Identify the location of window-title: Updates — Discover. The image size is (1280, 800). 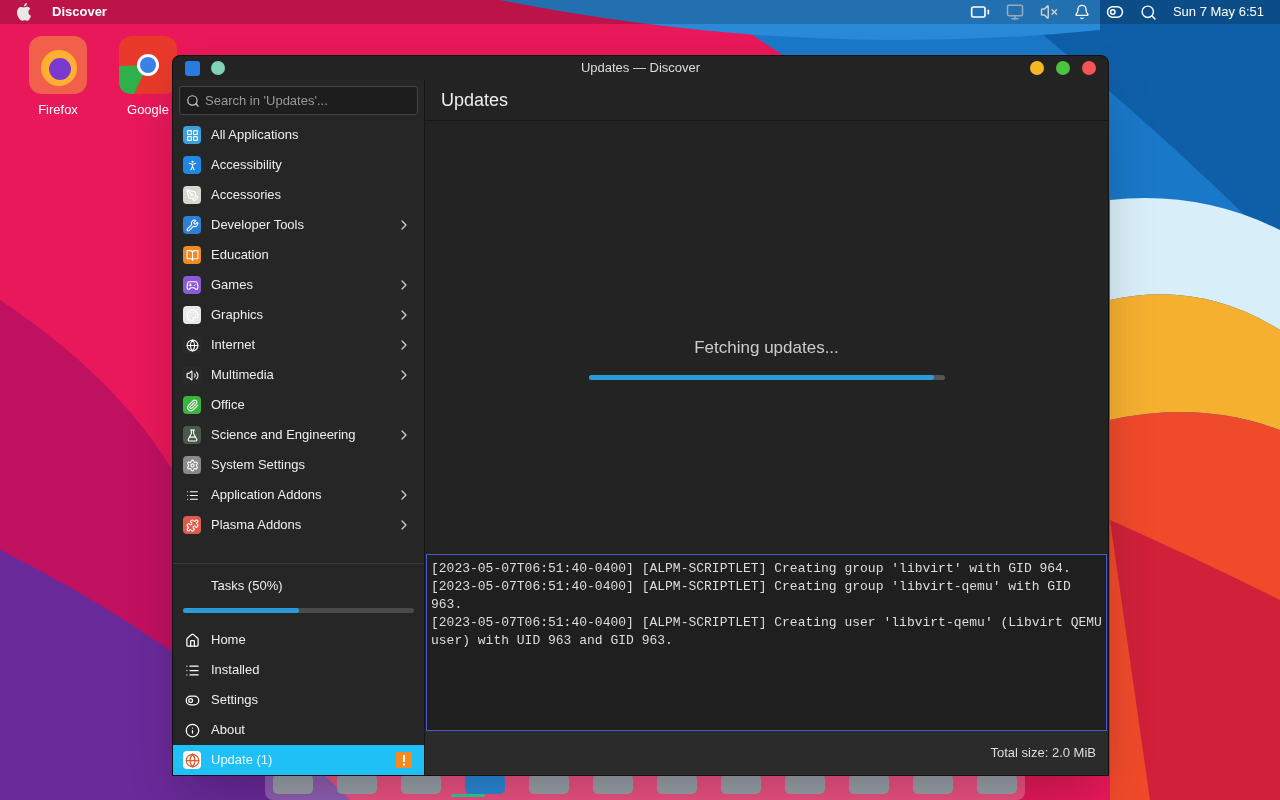
(640, 68).